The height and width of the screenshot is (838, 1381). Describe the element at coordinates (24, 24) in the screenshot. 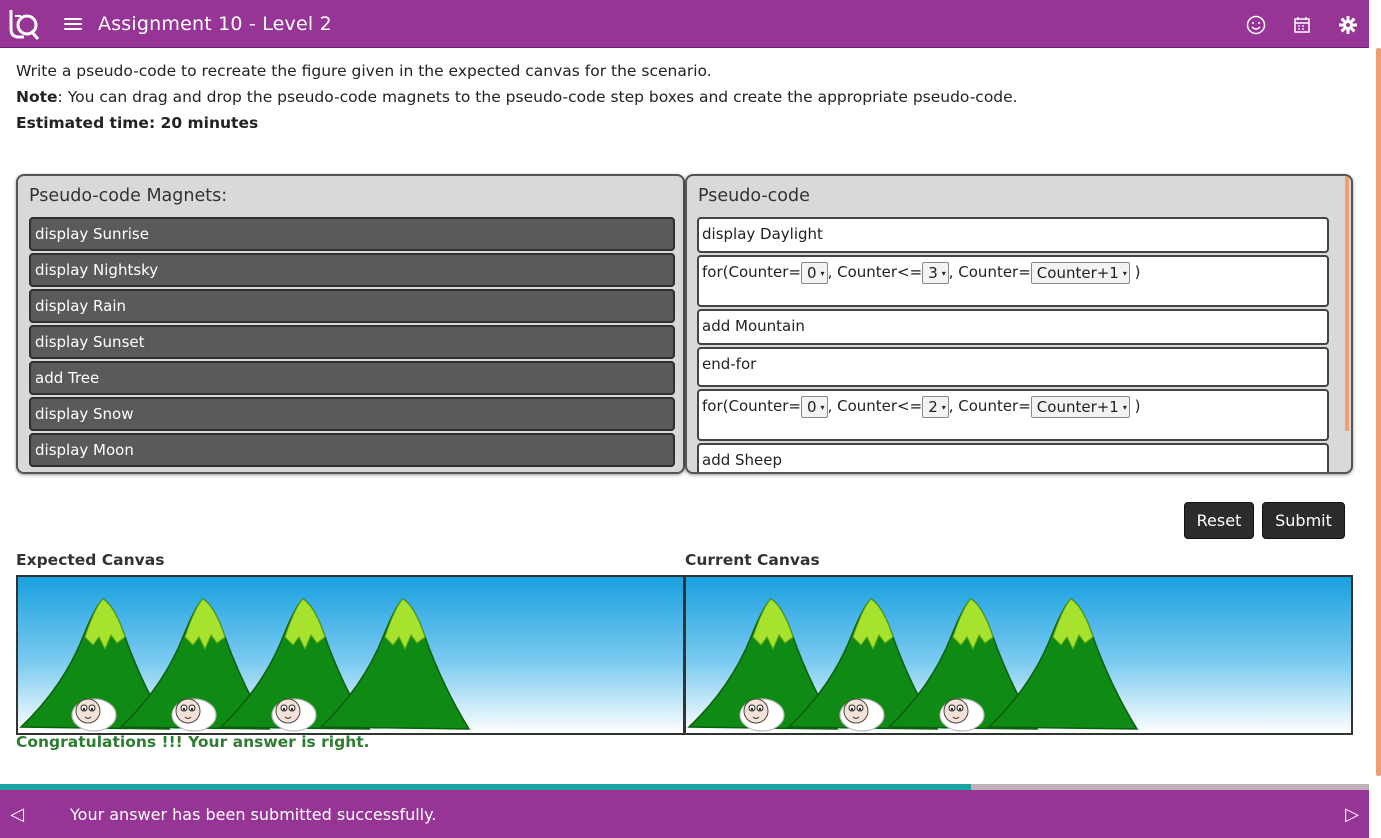

I see `app-logo-icon` at that location.